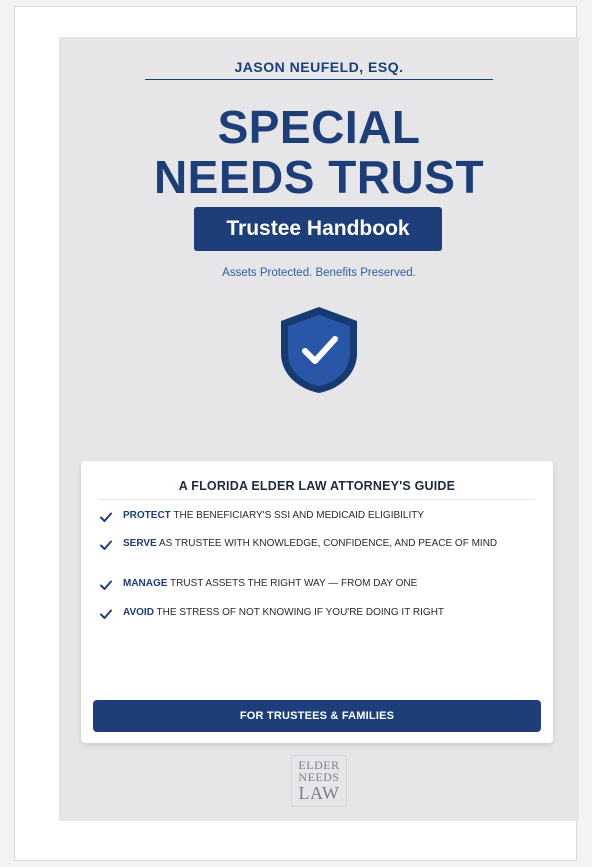 The width and height of the screenshot is (592, 867). I want to click on bullet-lead: AVOID, so click(138, 612).